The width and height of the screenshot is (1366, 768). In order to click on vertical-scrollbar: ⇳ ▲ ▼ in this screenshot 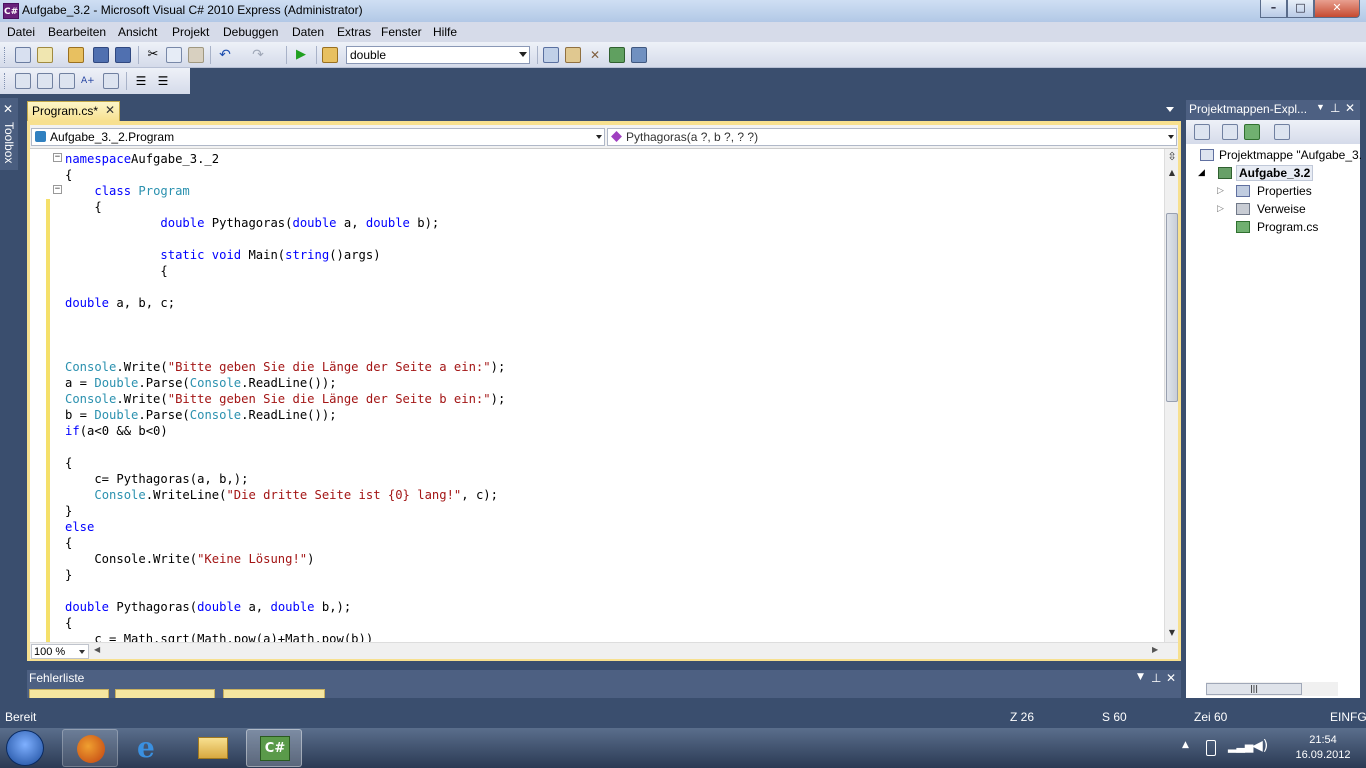, I will do `click(1171, 395)`.